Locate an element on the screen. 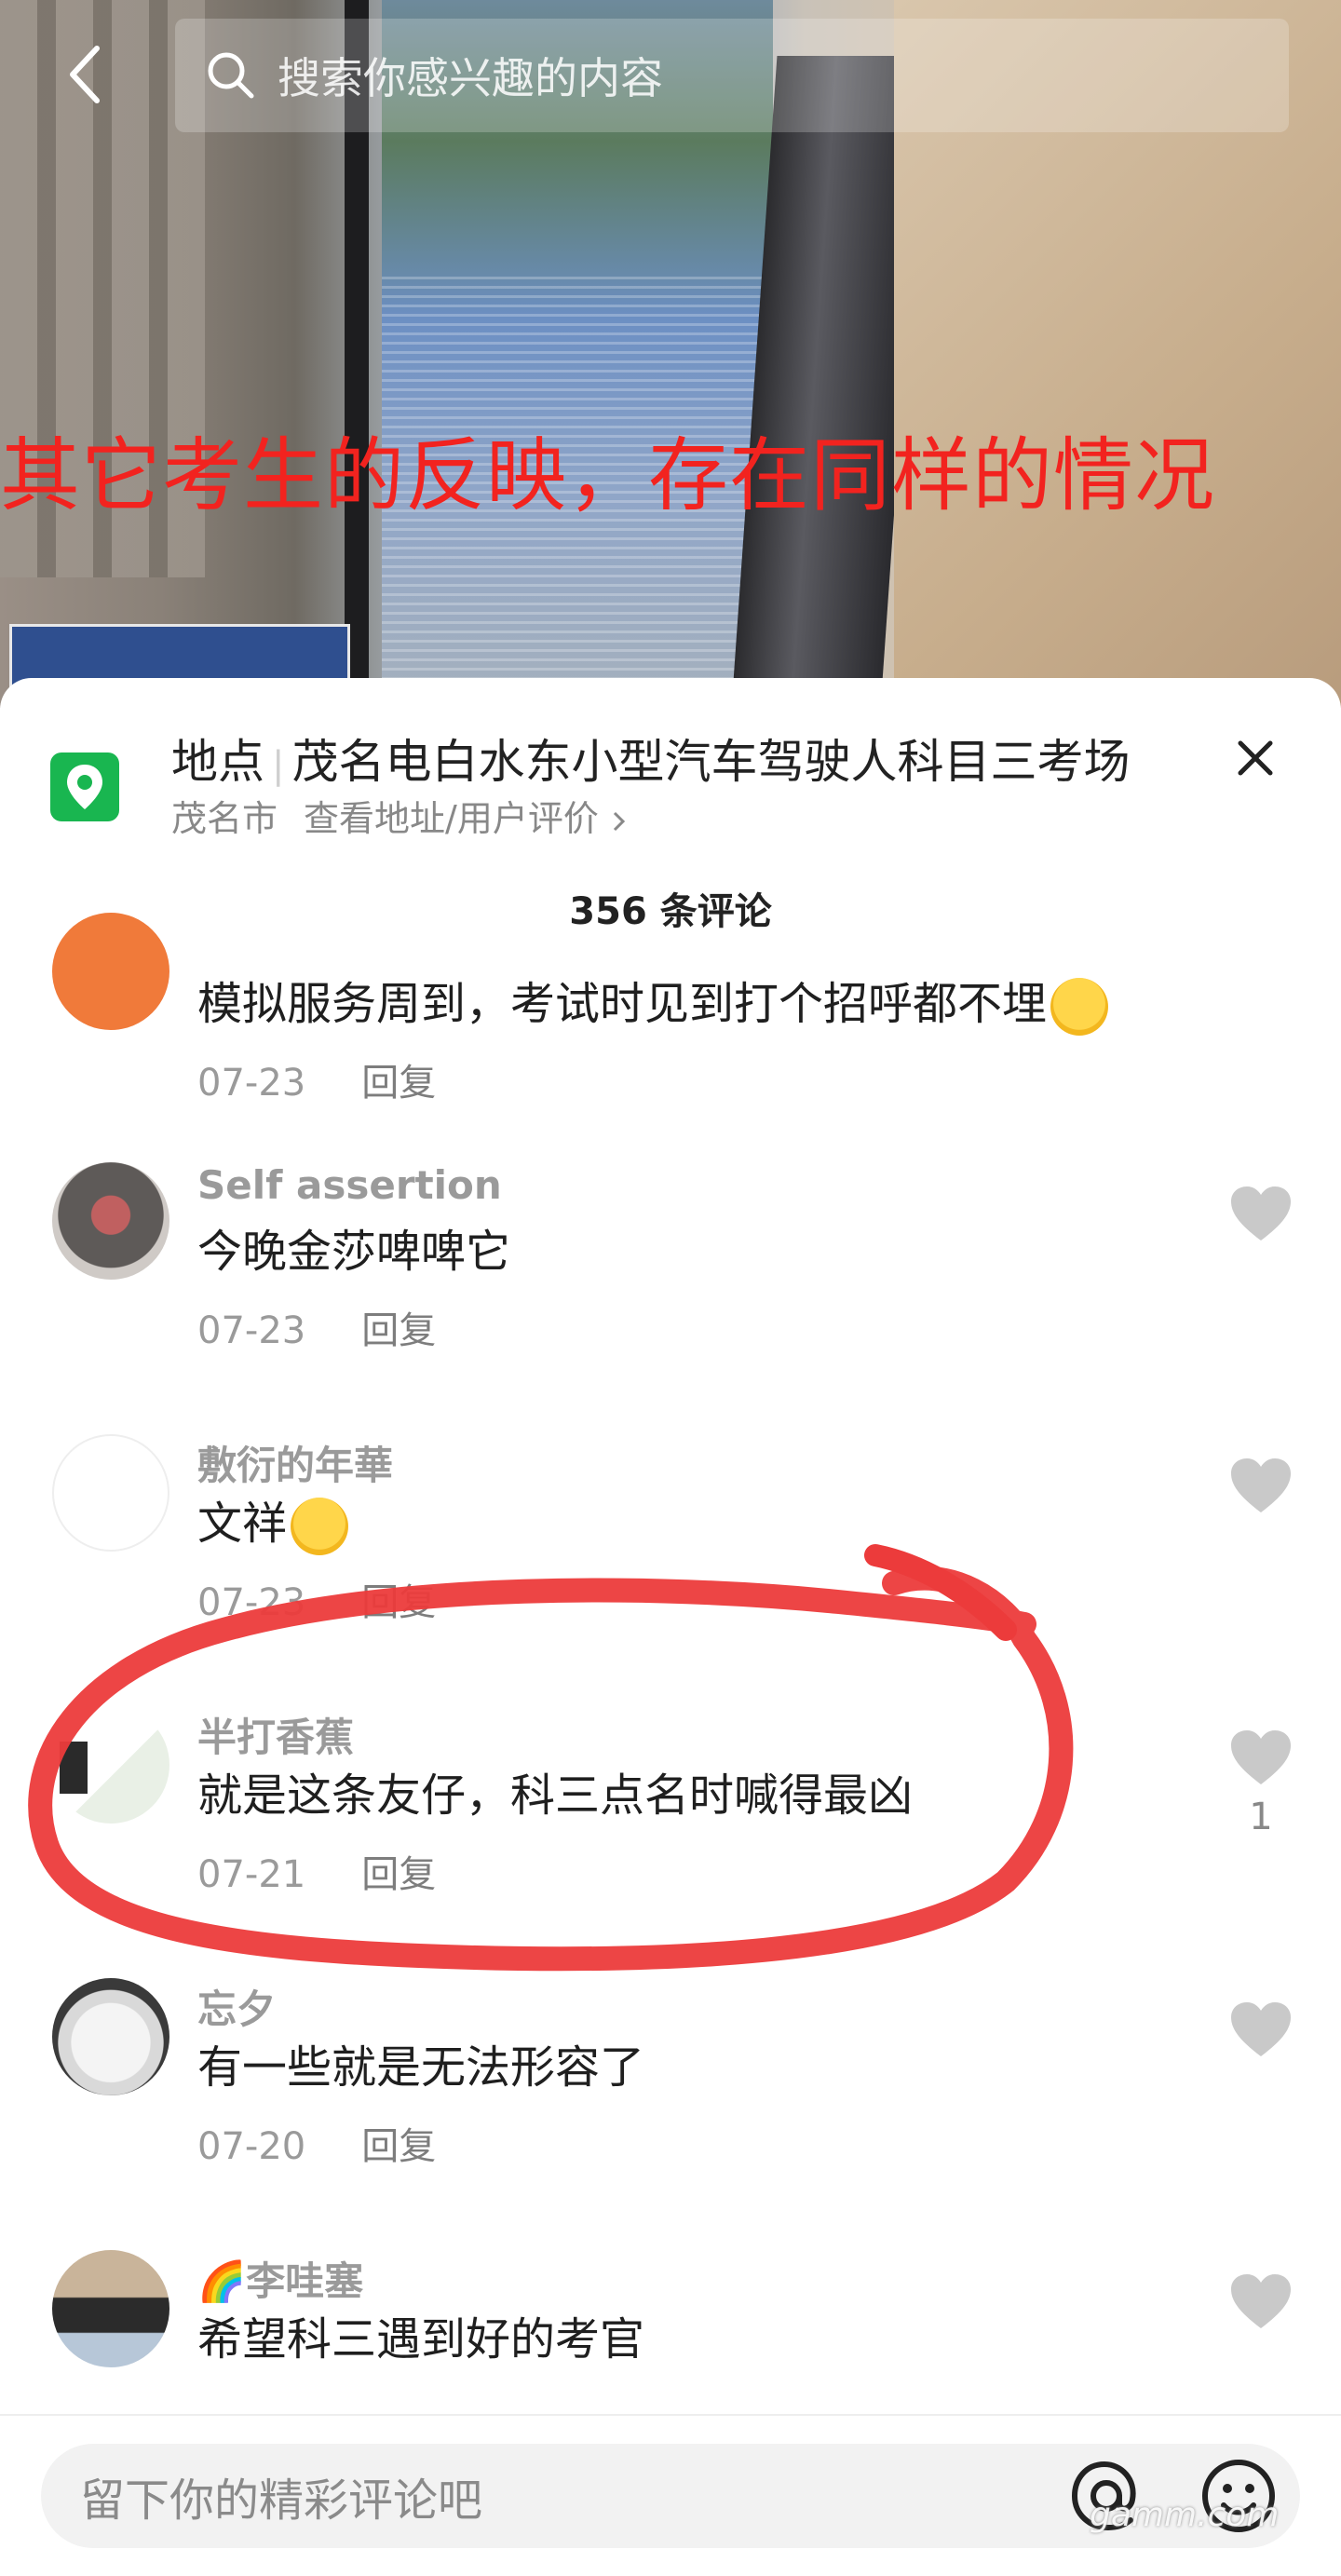 This screenshot has height=2576, width=1341. comment-meta: 07-21 回复 is located at coordinates (316, 1871).